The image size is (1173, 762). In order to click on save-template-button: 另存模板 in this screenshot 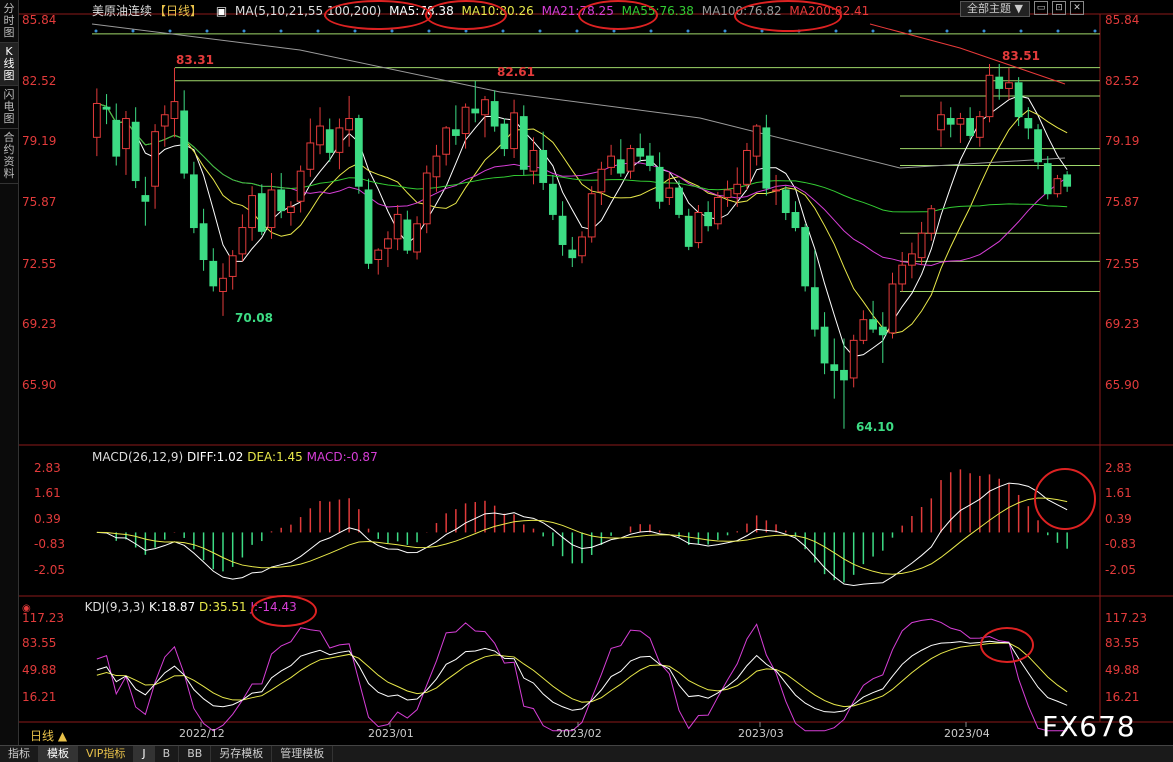, I will do `click(242, 754)`.